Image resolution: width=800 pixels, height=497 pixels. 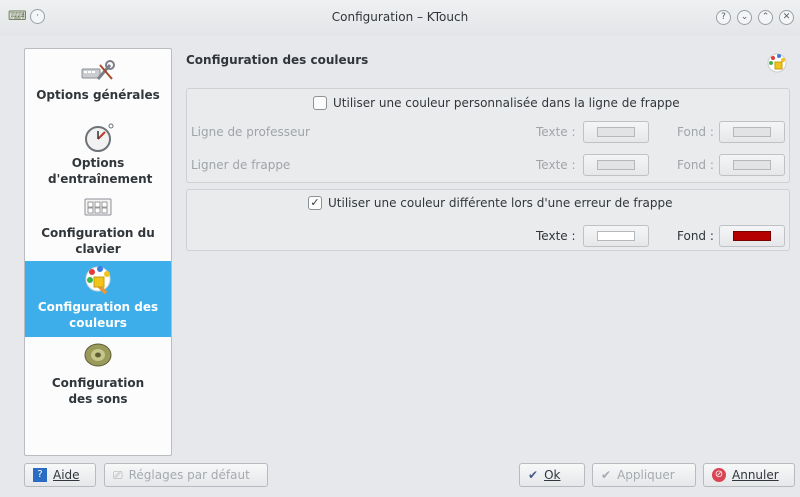 I want to click on ok-button-label: Ok, so click(x=552, y=475).